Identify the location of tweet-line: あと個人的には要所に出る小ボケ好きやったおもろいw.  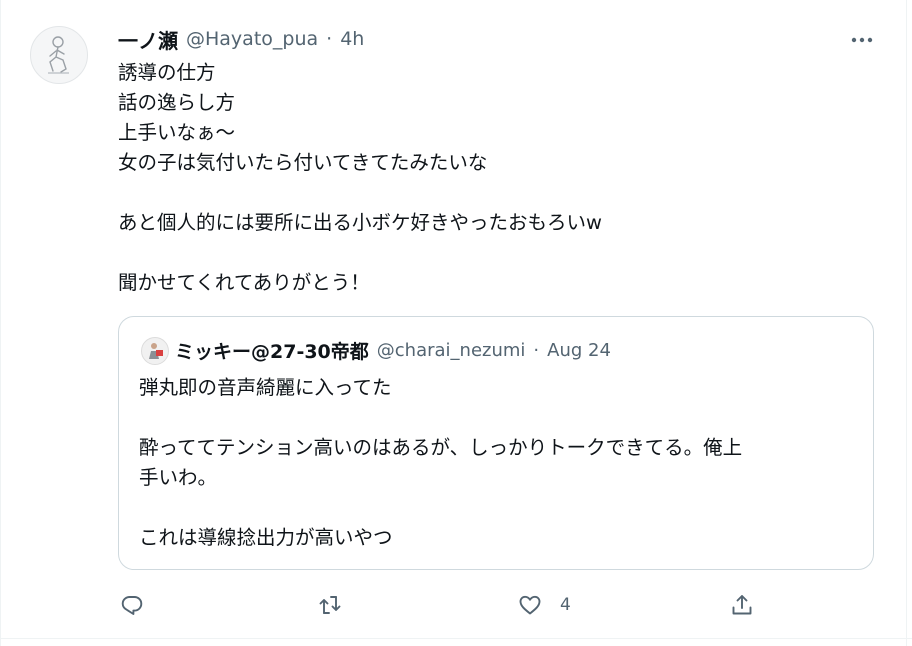
(360, 222).